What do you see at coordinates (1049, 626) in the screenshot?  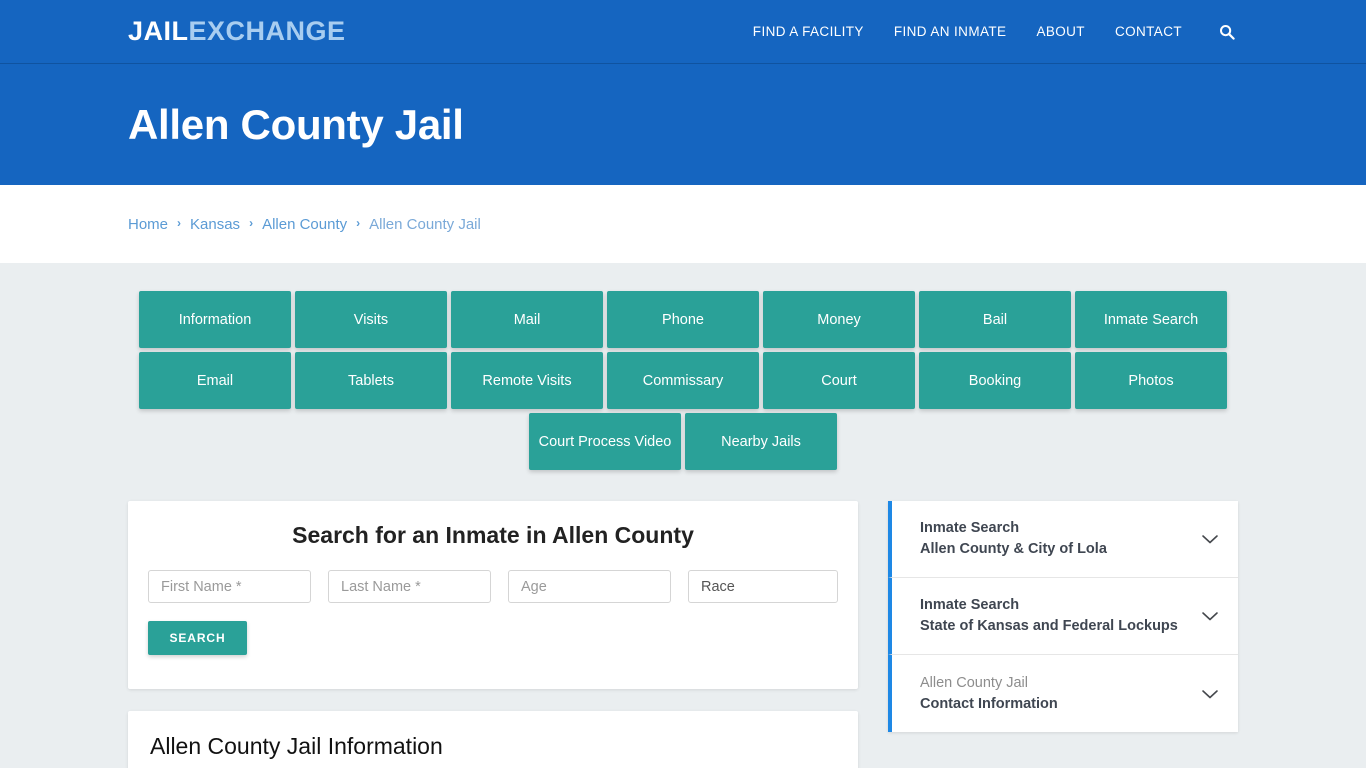 I see `accordion-line2: State of Kansas and Federal Lockups` at bounding box center [1049, 626].